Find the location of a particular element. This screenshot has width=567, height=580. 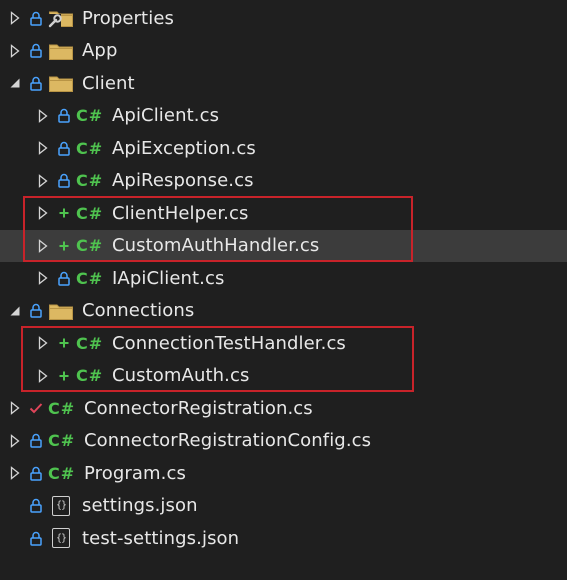

tree-item-label: settings.json is located at coordinates (140, 505).